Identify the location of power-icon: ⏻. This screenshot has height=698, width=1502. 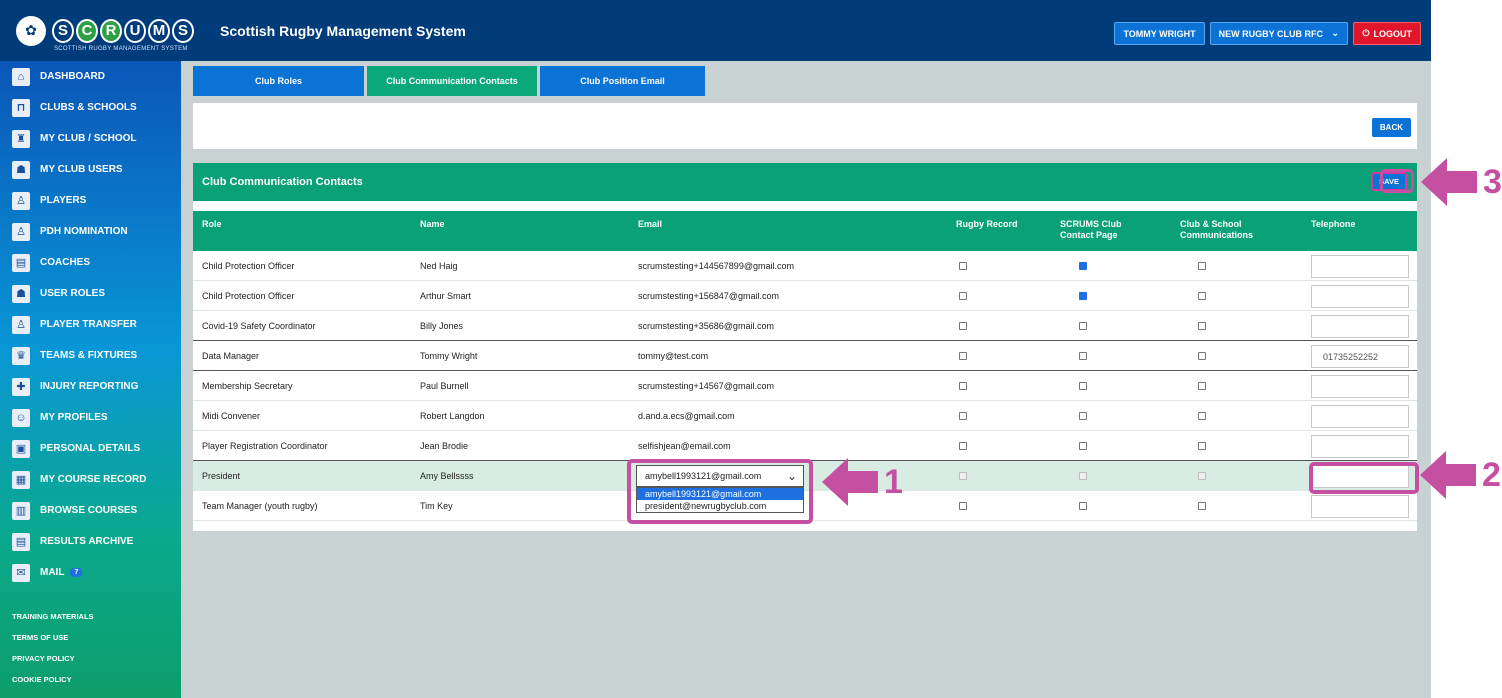
(1366, 33).